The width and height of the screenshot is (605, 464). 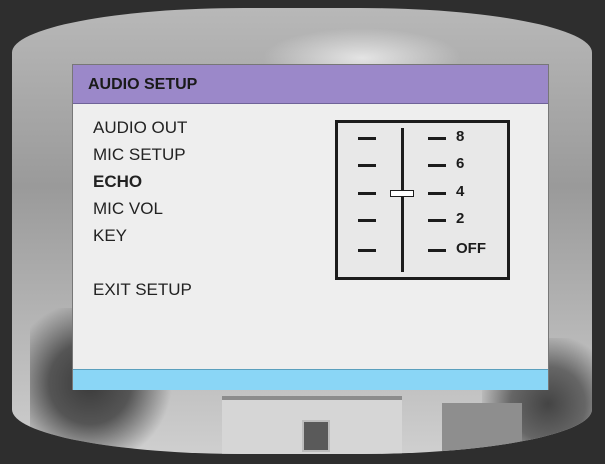 What do you see at coordinates (310, 379) in the screenshot?
I see `osd-footer-bar` at bounding box center [310, 379].